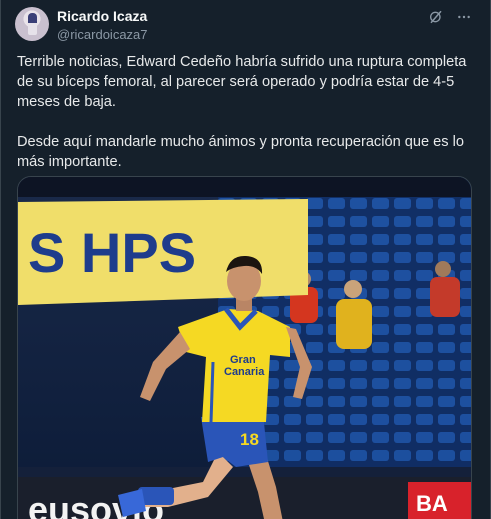  I want to click on shirt-text-2: Canaria, so click(244, 372).